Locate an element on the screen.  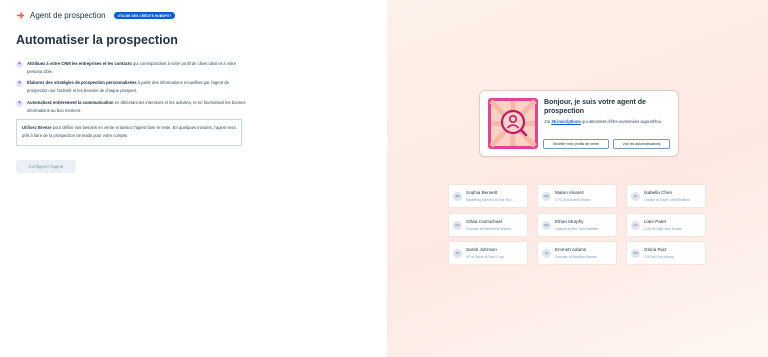
avatar: SJ is located at coordinates (457, 253).